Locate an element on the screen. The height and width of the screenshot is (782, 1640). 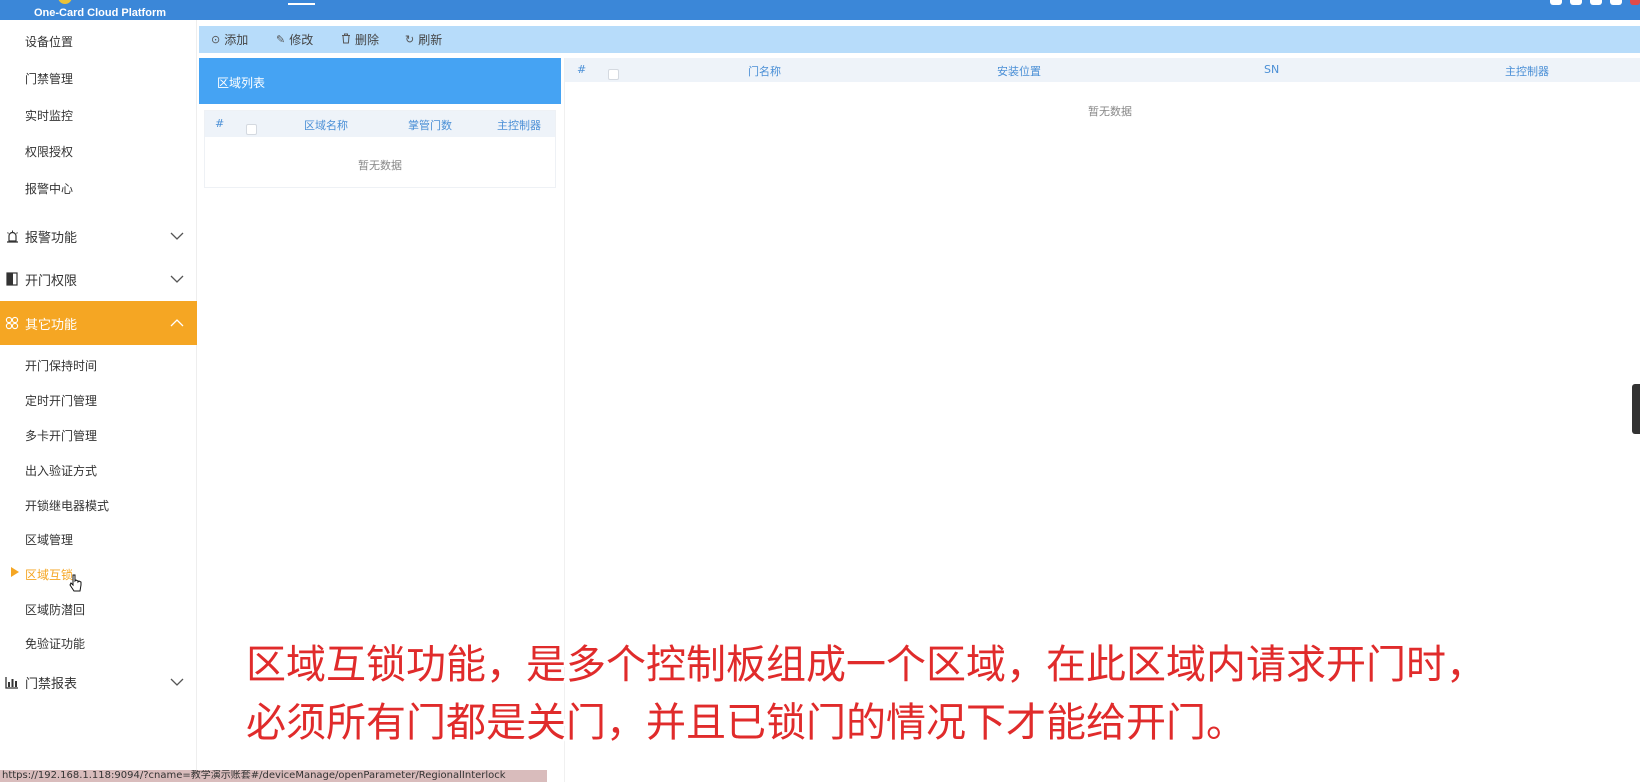
door-icon is located at coordinates (12, 279).